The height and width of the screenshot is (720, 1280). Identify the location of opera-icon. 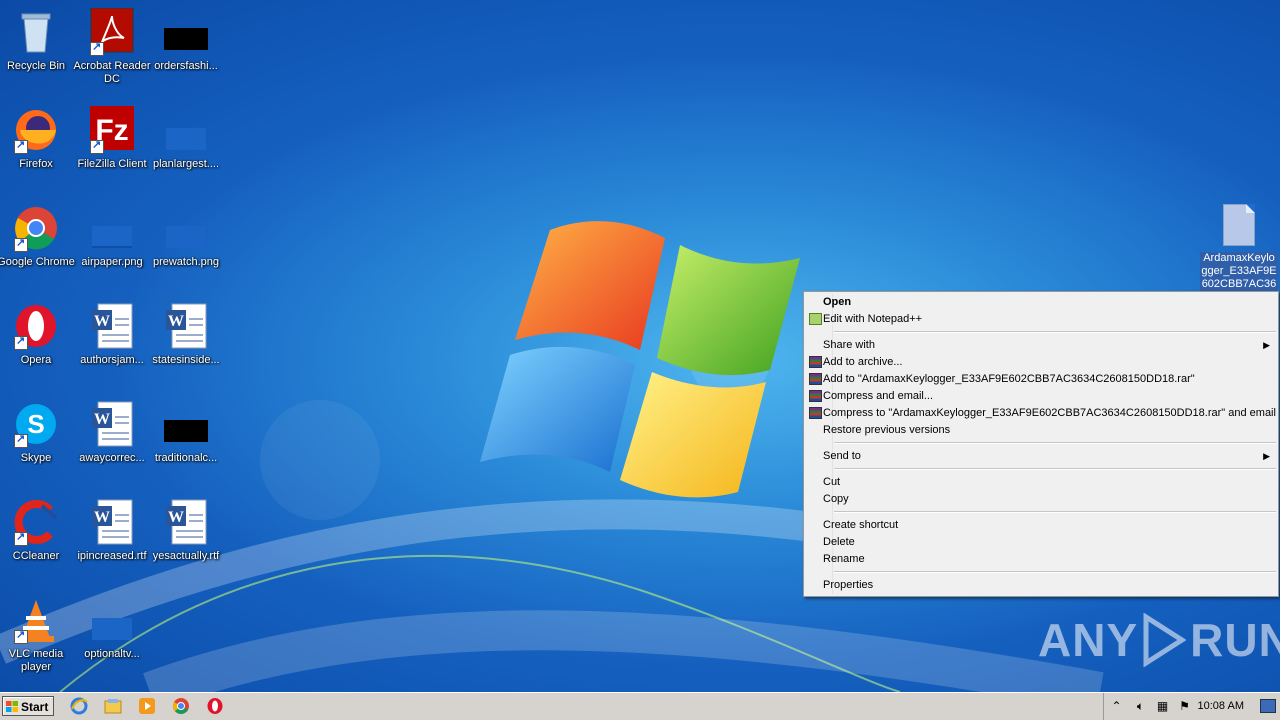
(215, 706).